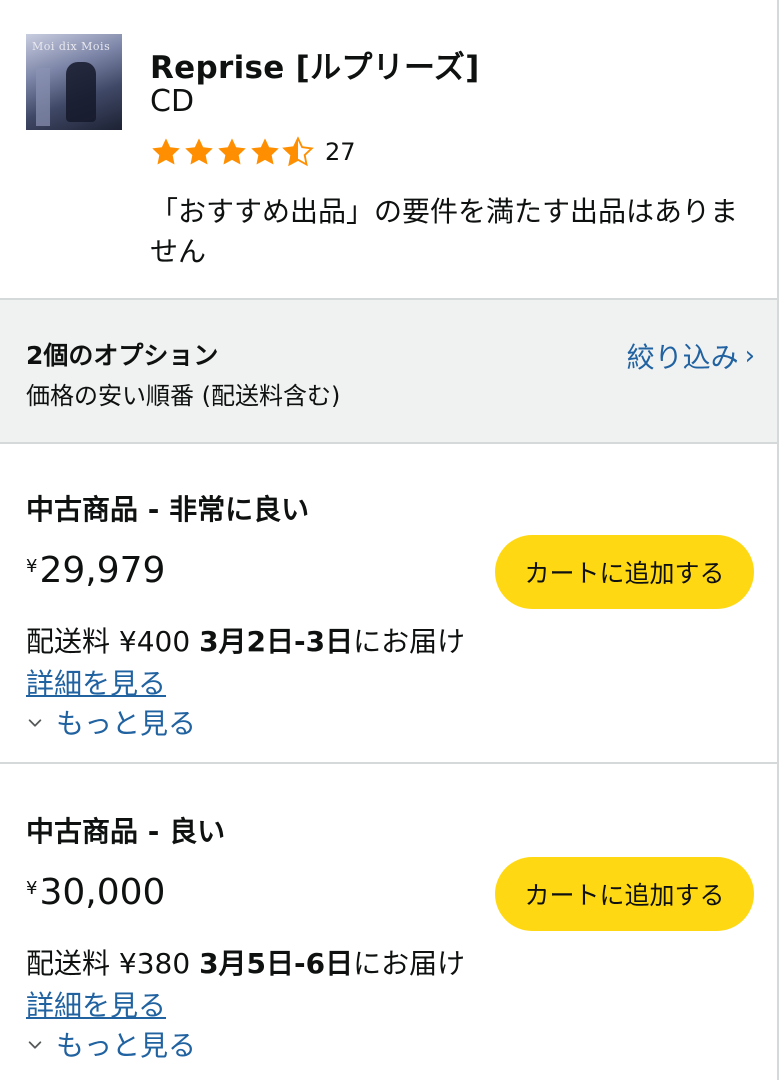 The image size is (779, 1080). What do you see at coordinates (749, 356) in the screenshot?
I see `chevron-right-icon: ›` at bounding box center [749, 356].